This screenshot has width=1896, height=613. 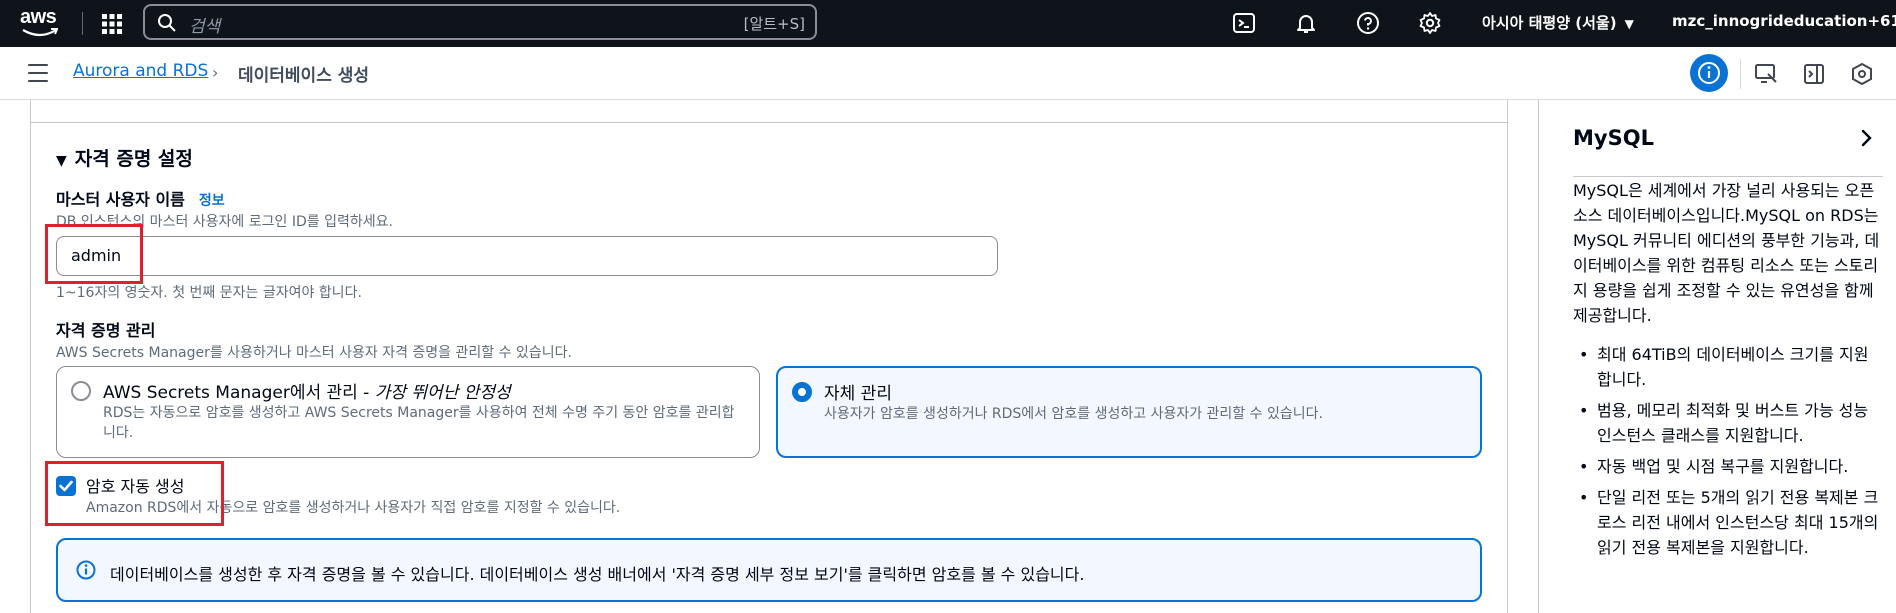 What do you see at coordinates (212, 201) in the screenshot?
I see `info-link: 정보` at bounding box center [212, 201].